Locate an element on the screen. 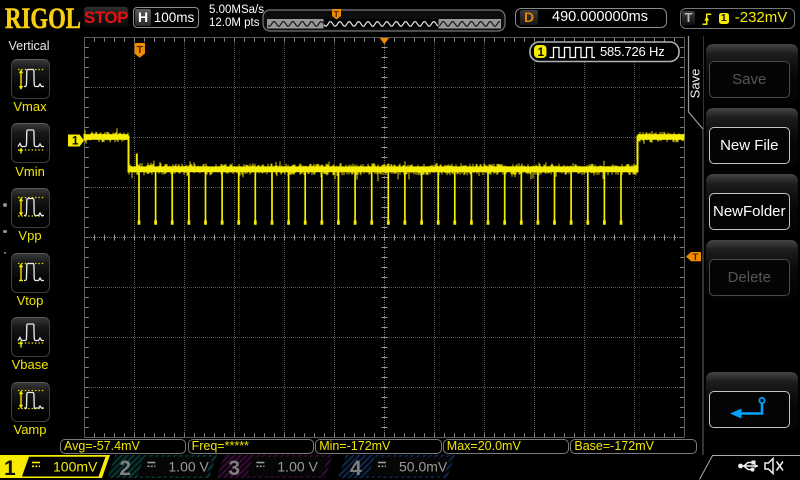 The height and width of the screenshot is (480, 800). svg-text: 4 is located at coordinates (356, 468).